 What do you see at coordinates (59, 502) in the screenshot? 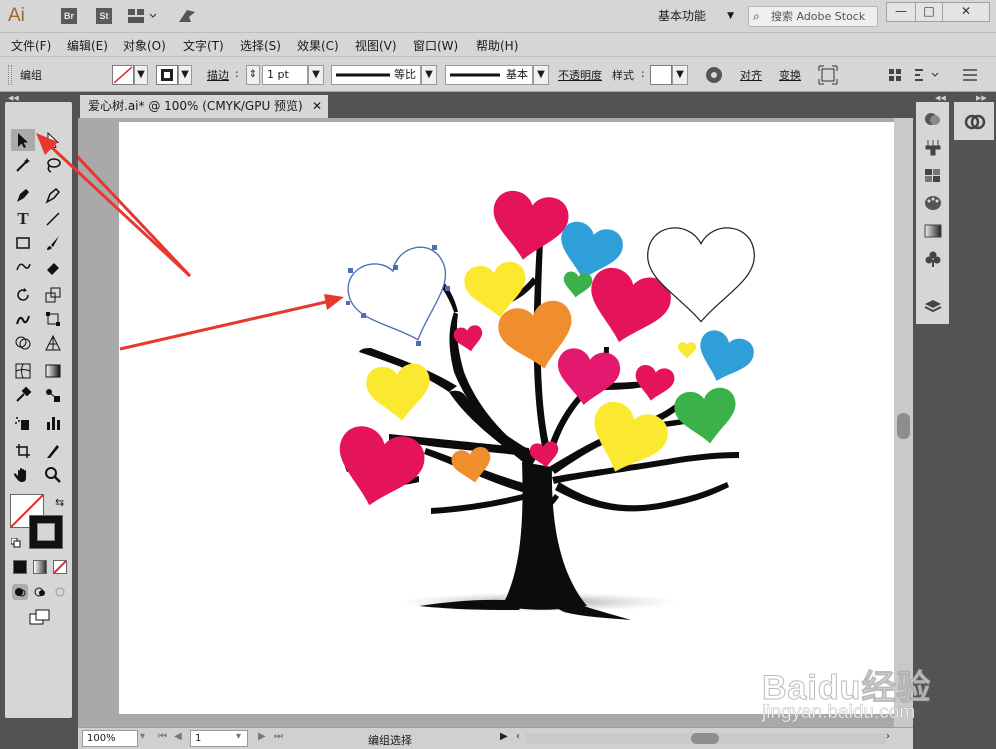
I see `swap-colors-icon: ⇆` at bounding box center [59, 502].